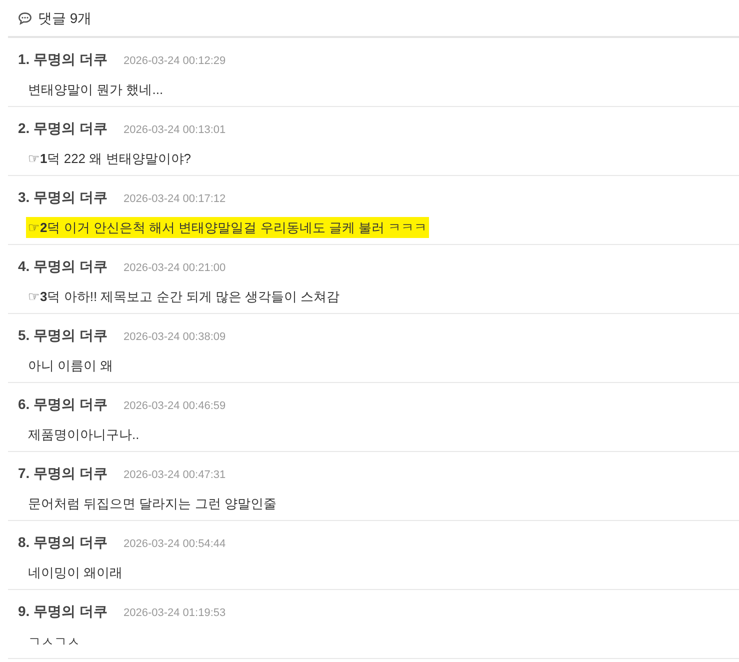 The image size is (739, 662). Describe the element at coordinates (54, 641) in the screenshot. I see `comment-text: ㄱㅅㄱㅅ` at that location.